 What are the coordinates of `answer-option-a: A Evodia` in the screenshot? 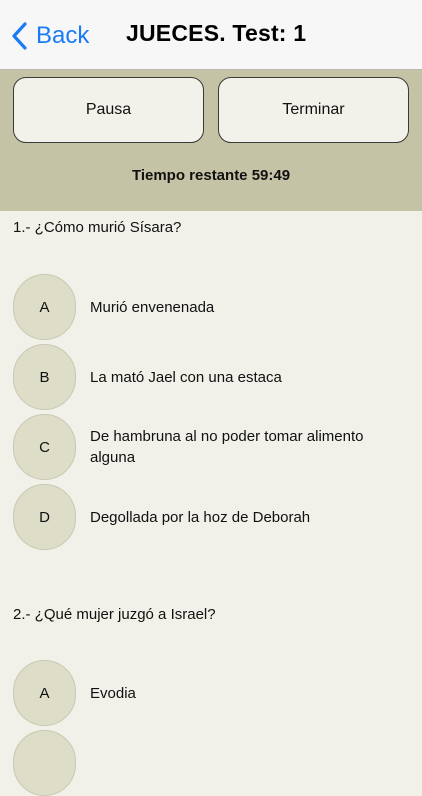 It's located at (213, 693).